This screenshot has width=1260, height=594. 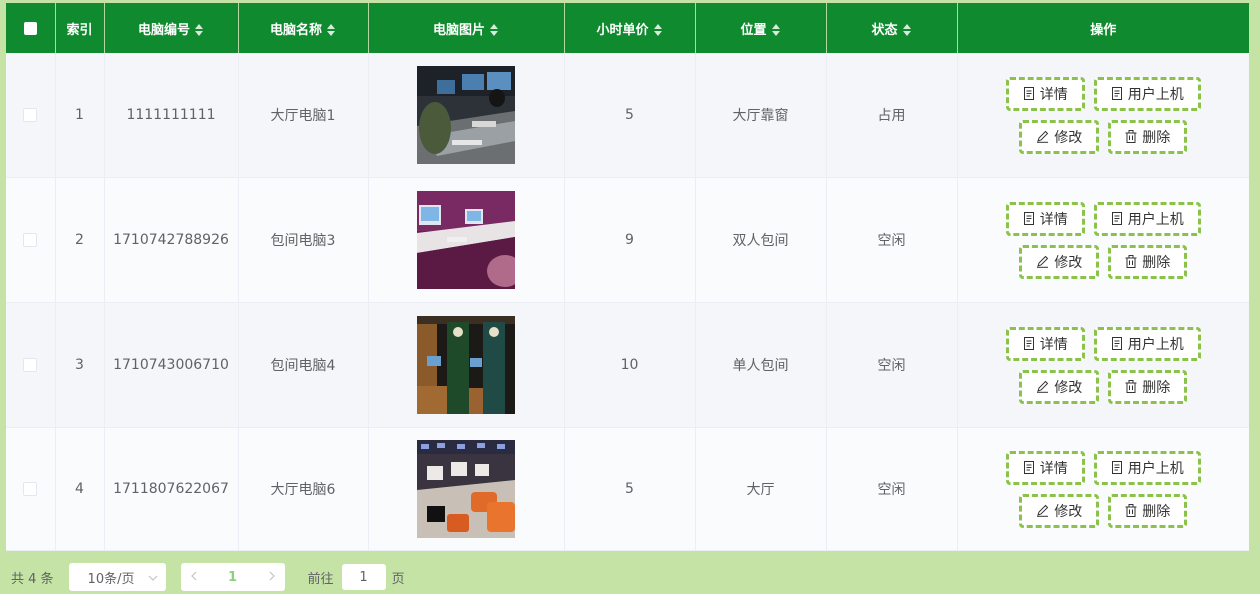 What do you see at coordinates (363, 577) in the screenshot?
I see `goto-page-input` at bounding box center [363, 577].